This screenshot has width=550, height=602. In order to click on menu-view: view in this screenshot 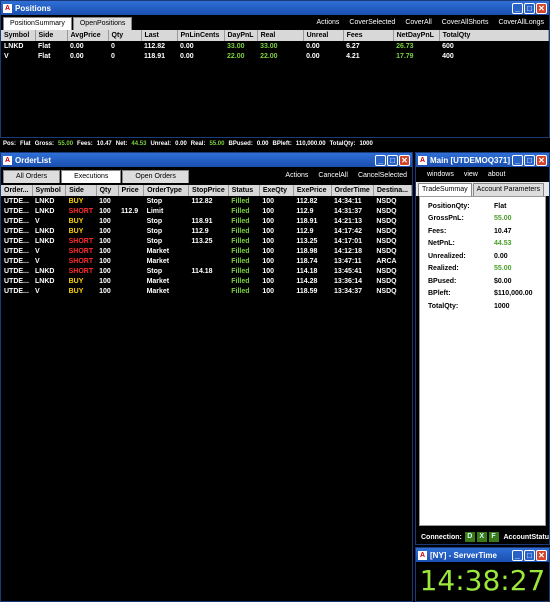, I will do `click(471, 174)`.